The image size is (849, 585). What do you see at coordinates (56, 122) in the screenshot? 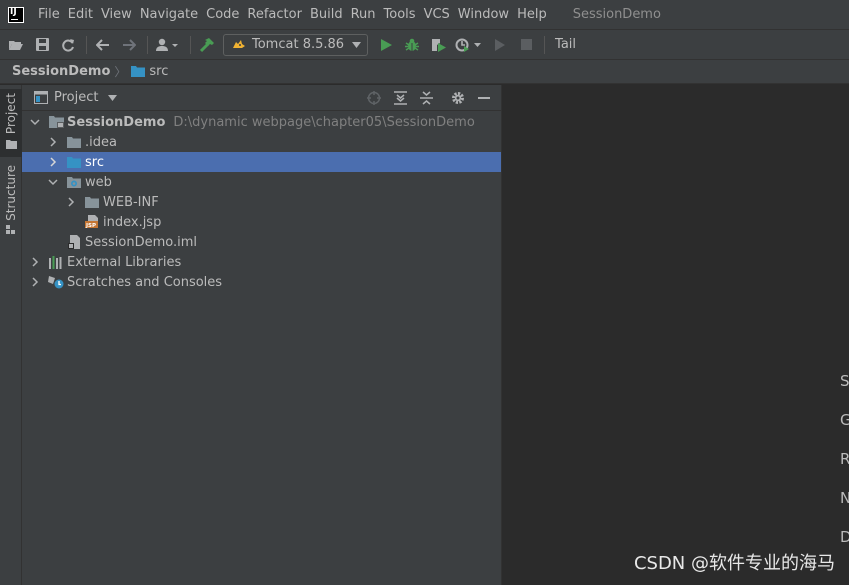
I see `module-folder-icon` at bounding box center [56, 122].